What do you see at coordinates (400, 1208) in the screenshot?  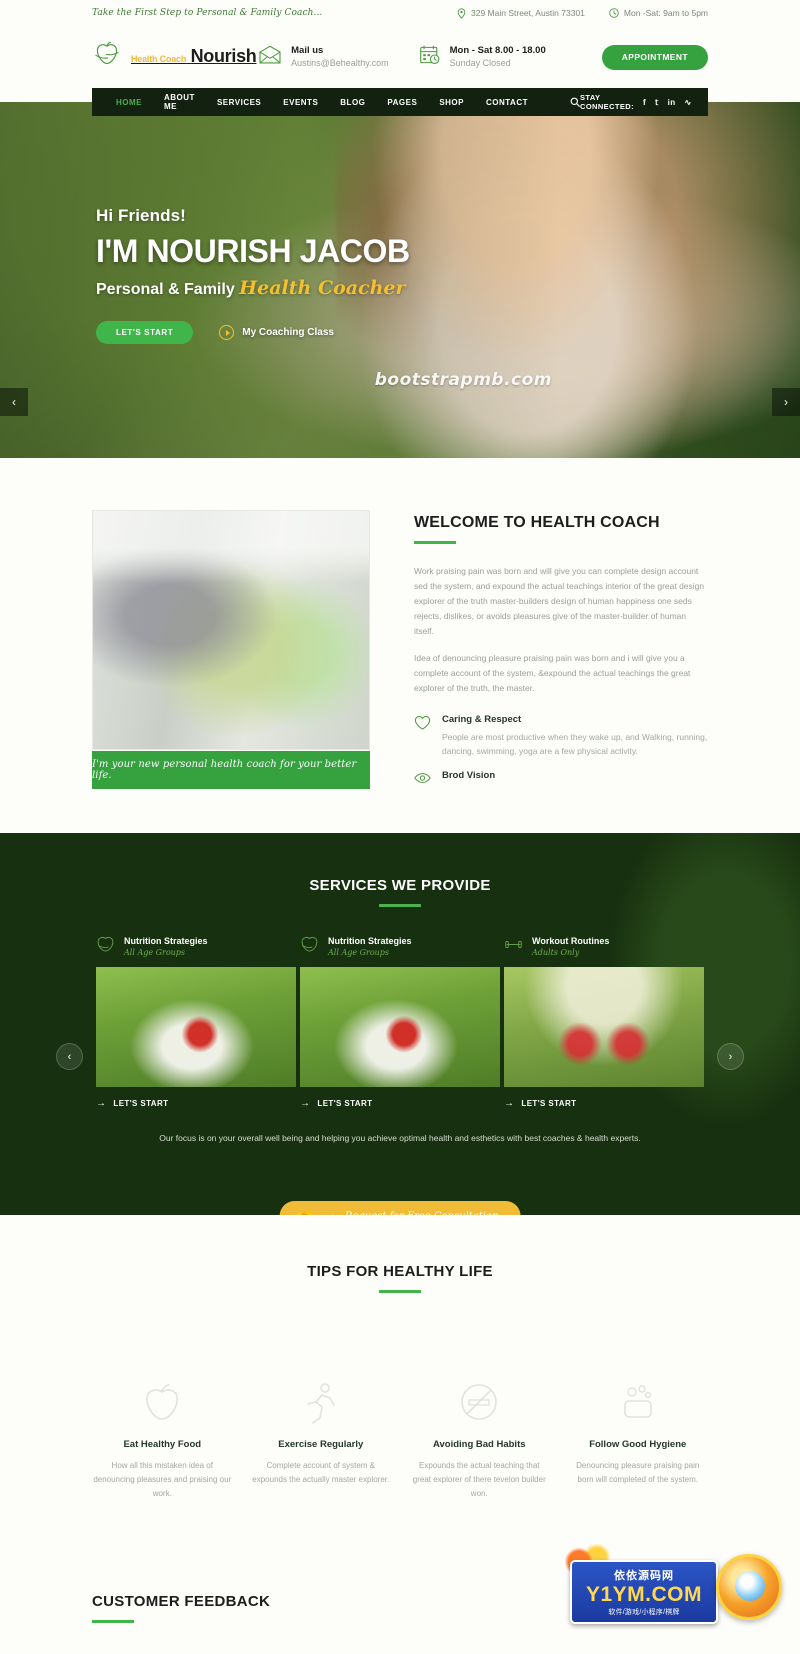 I see `free-consultation-button: 🤝 ⟶ Request for Free Consultation` at bounding box center [400, 1208].